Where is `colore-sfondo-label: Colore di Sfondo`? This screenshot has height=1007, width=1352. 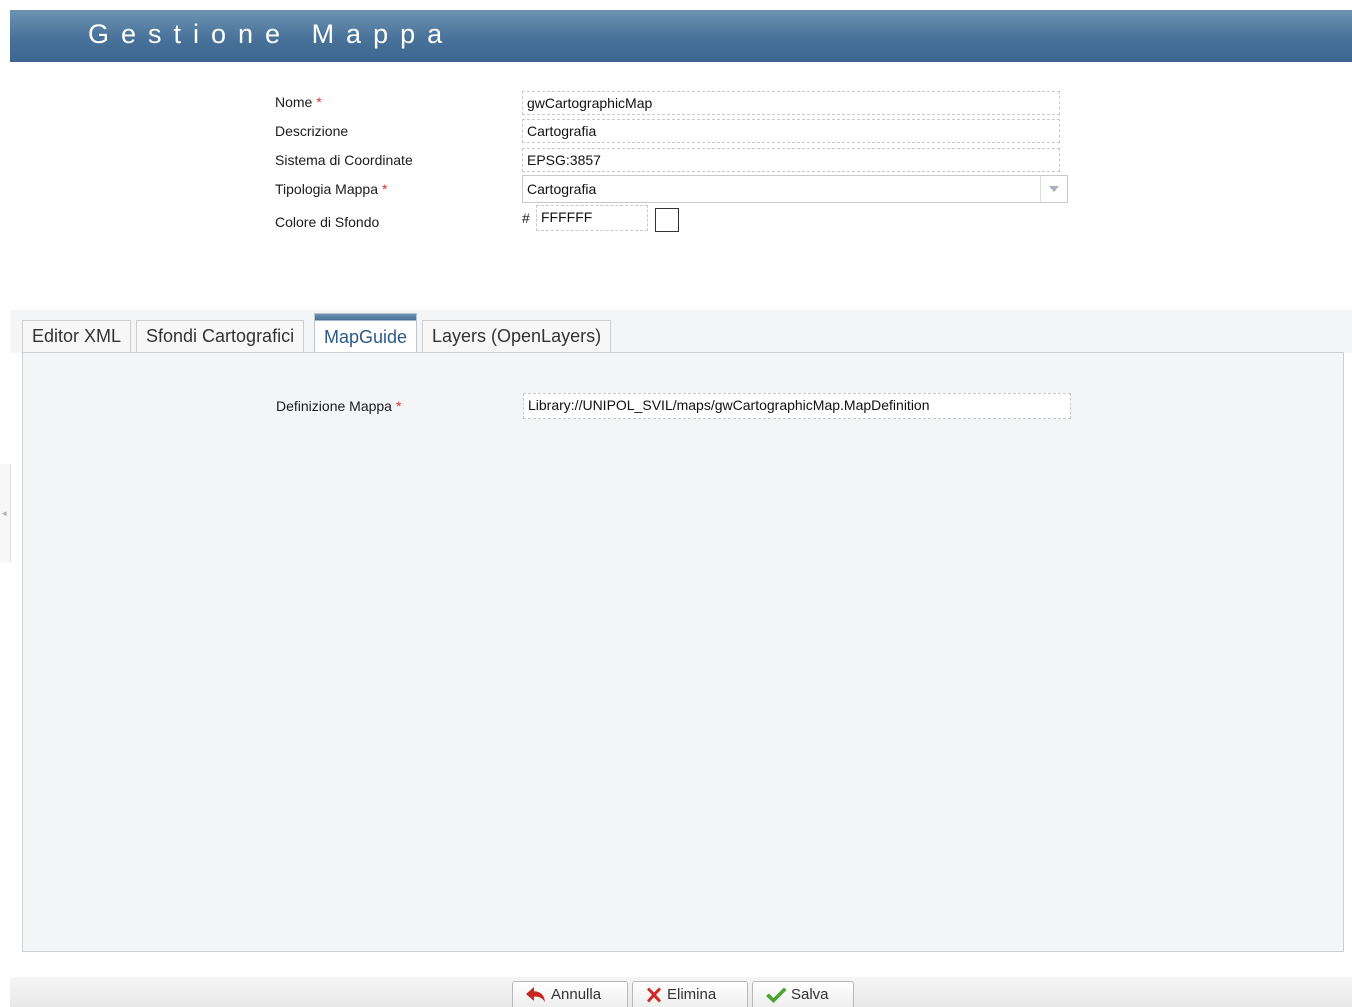 colore-sfondo-label: Colore di Sfondo is located at coordinates (327, 222).